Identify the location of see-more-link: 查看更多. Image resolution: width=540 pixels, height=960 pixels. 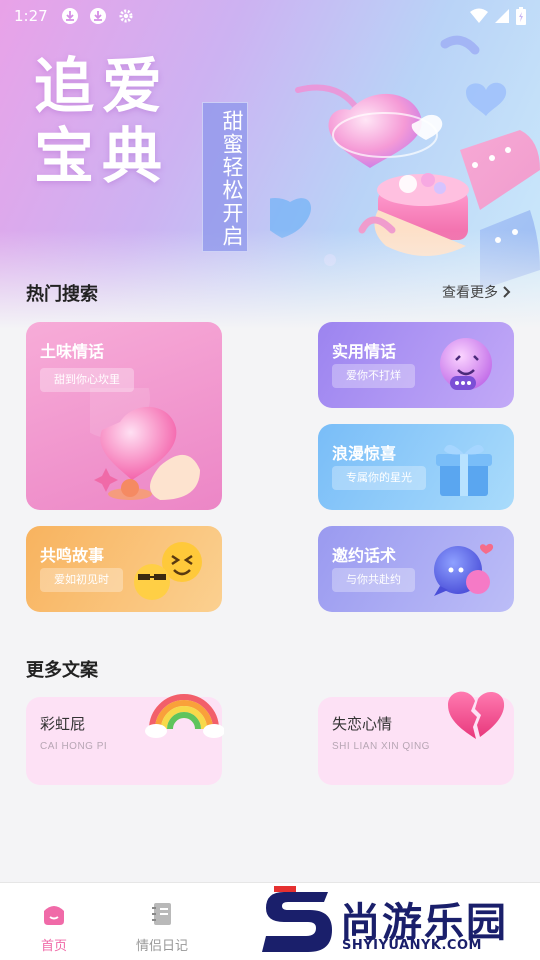
(477, 292).